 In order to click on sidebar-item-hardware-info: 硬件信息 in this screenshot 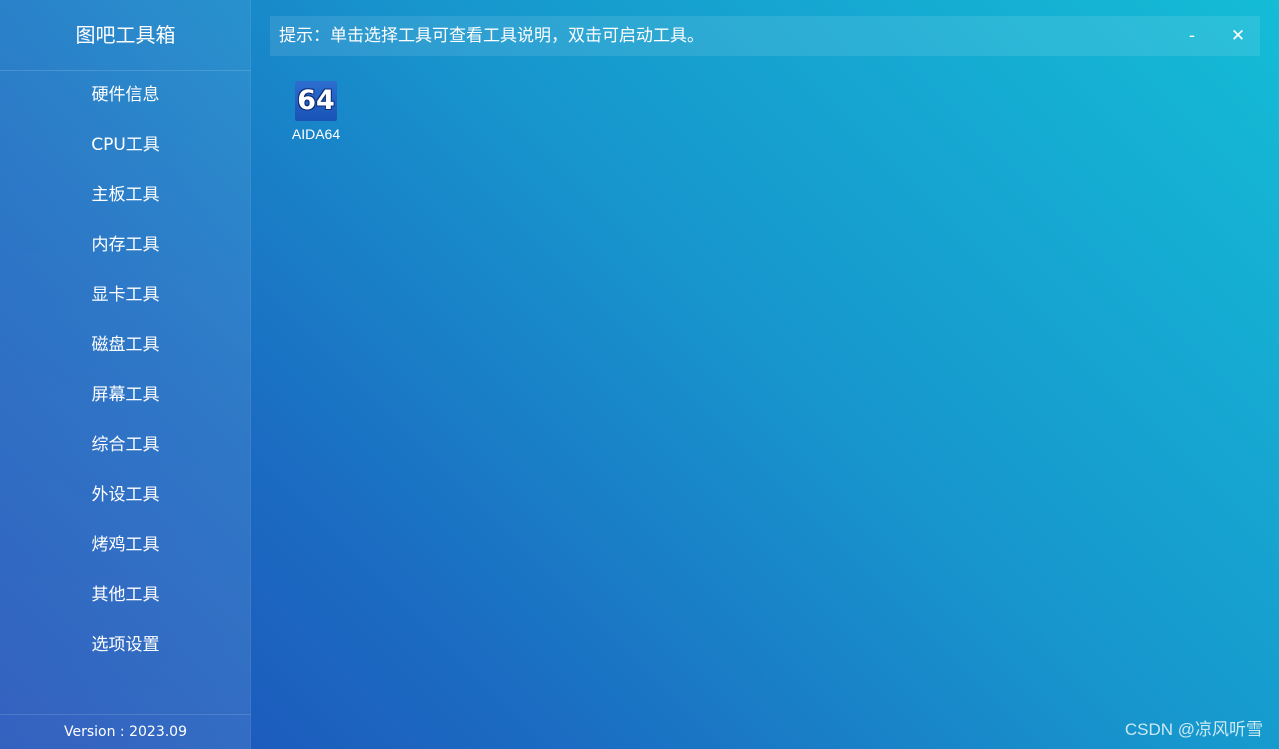, I will do `click(125, 95)`.